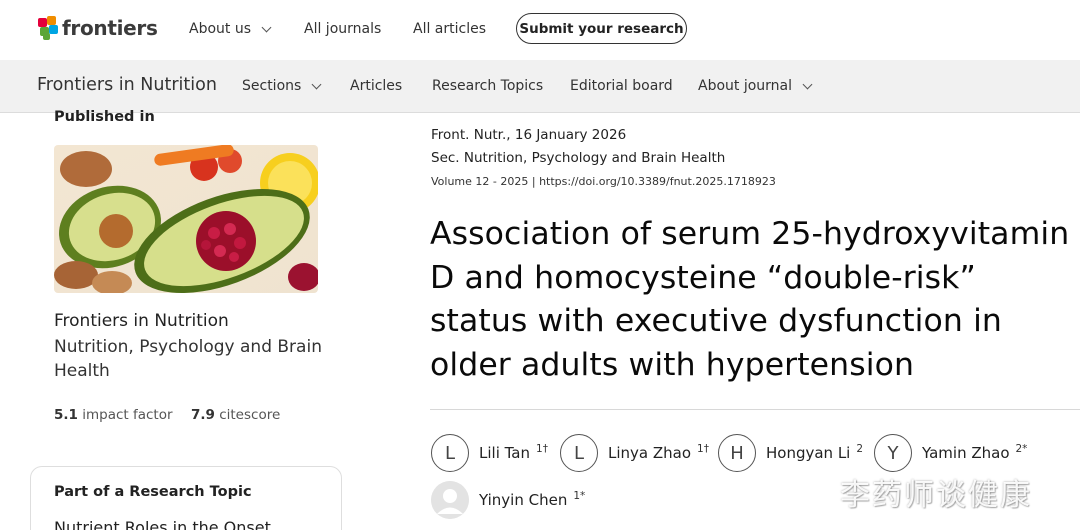  I want to click on user-placeholder-icon, so click(450, 500).